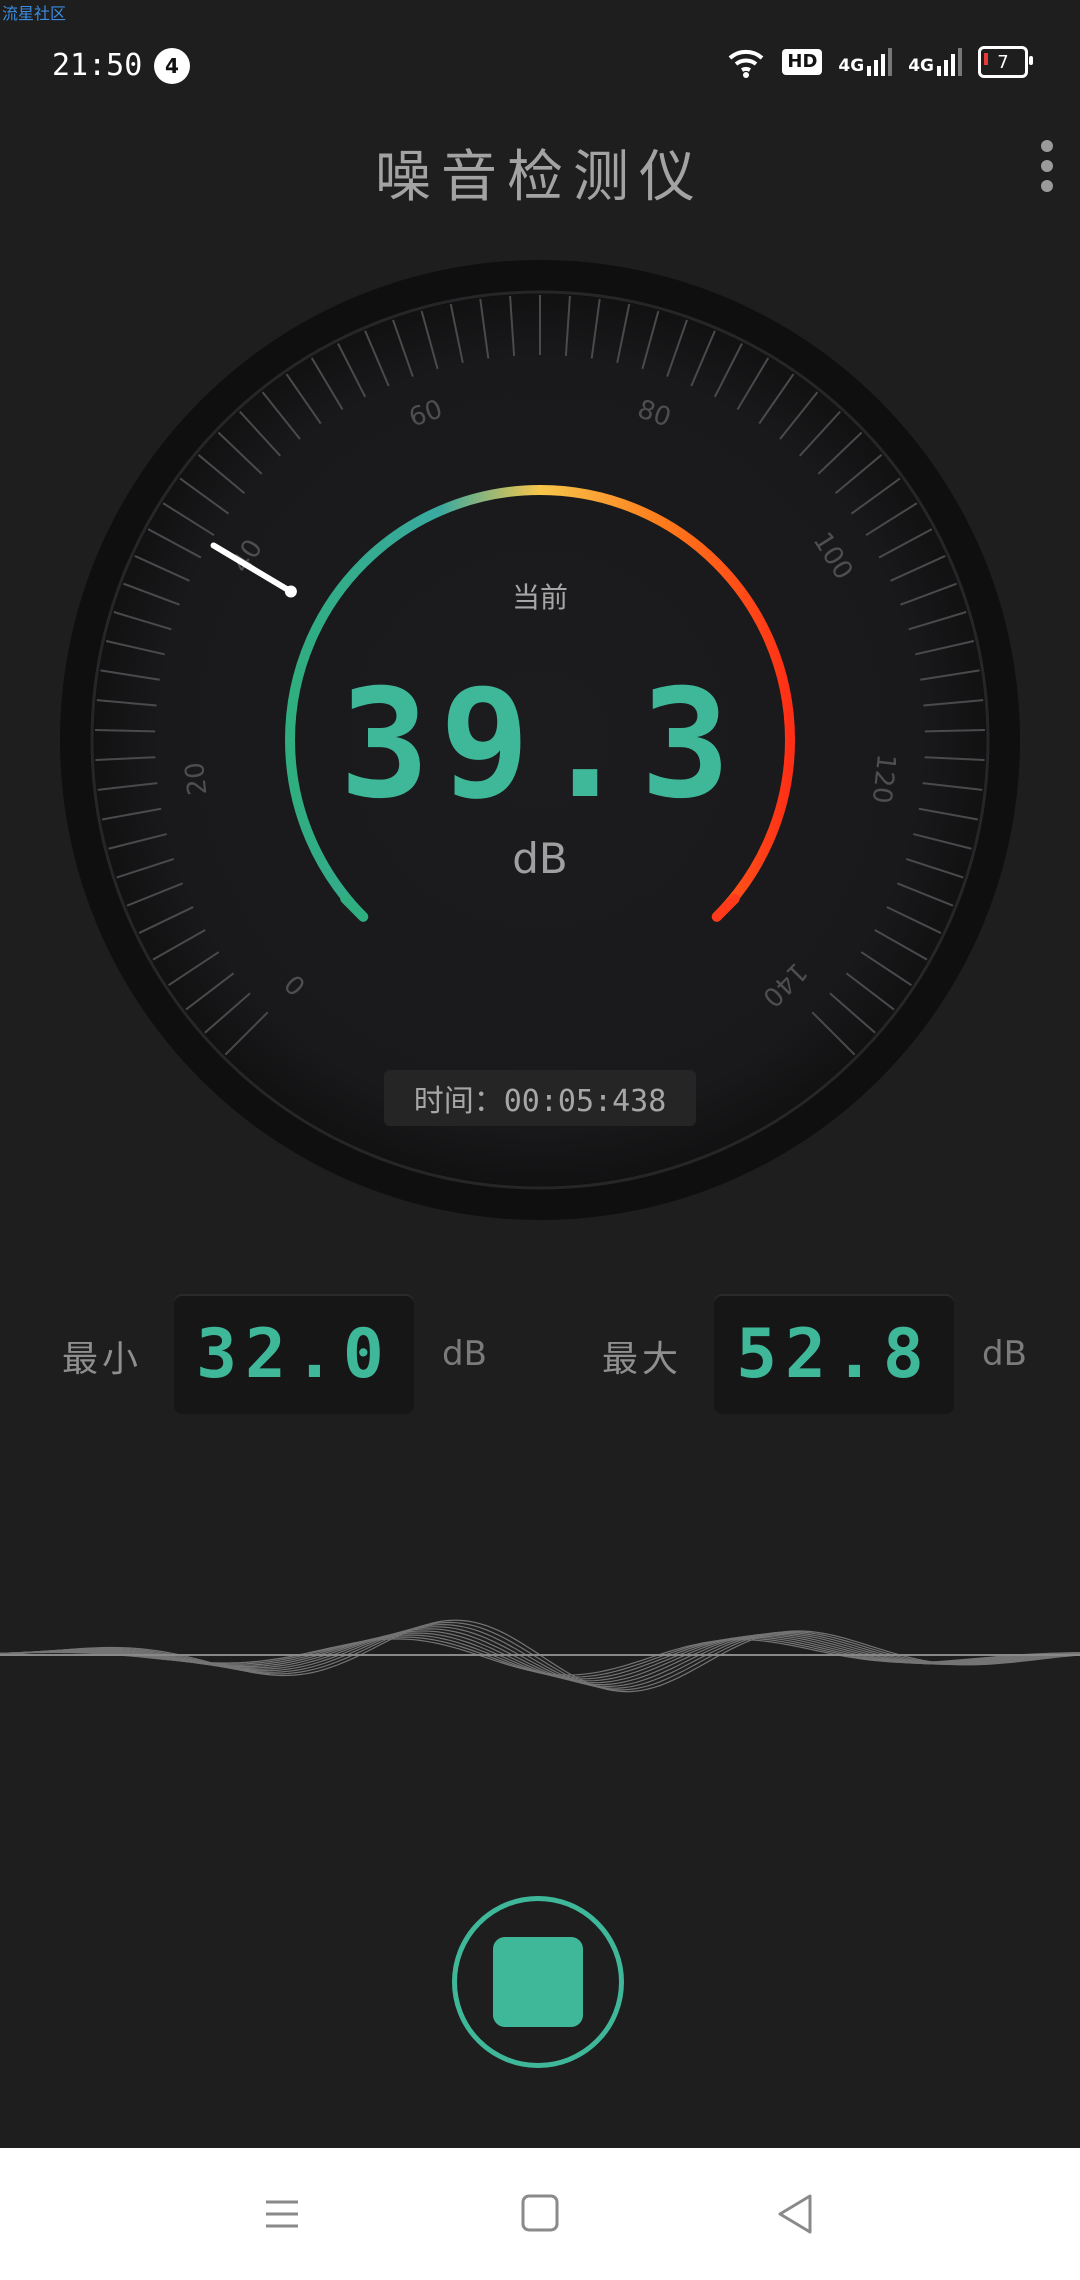 The image size is (1080, 2280). Describe the element at coordinates (746, 63) in the screenshot. I see `wifi-icon` at that location.